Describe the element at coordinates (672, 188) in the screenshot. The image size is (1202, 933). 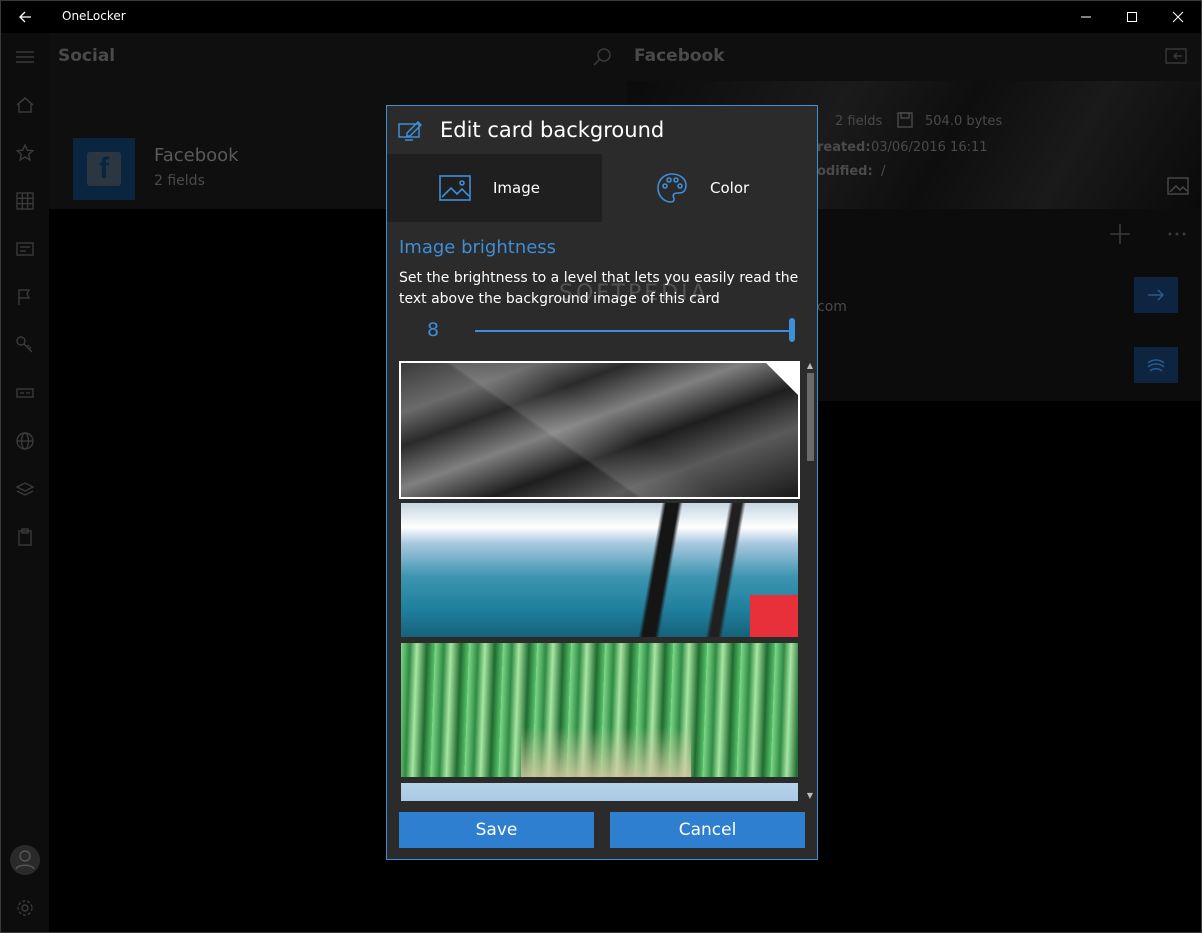
I see `palette-icon` at that location.